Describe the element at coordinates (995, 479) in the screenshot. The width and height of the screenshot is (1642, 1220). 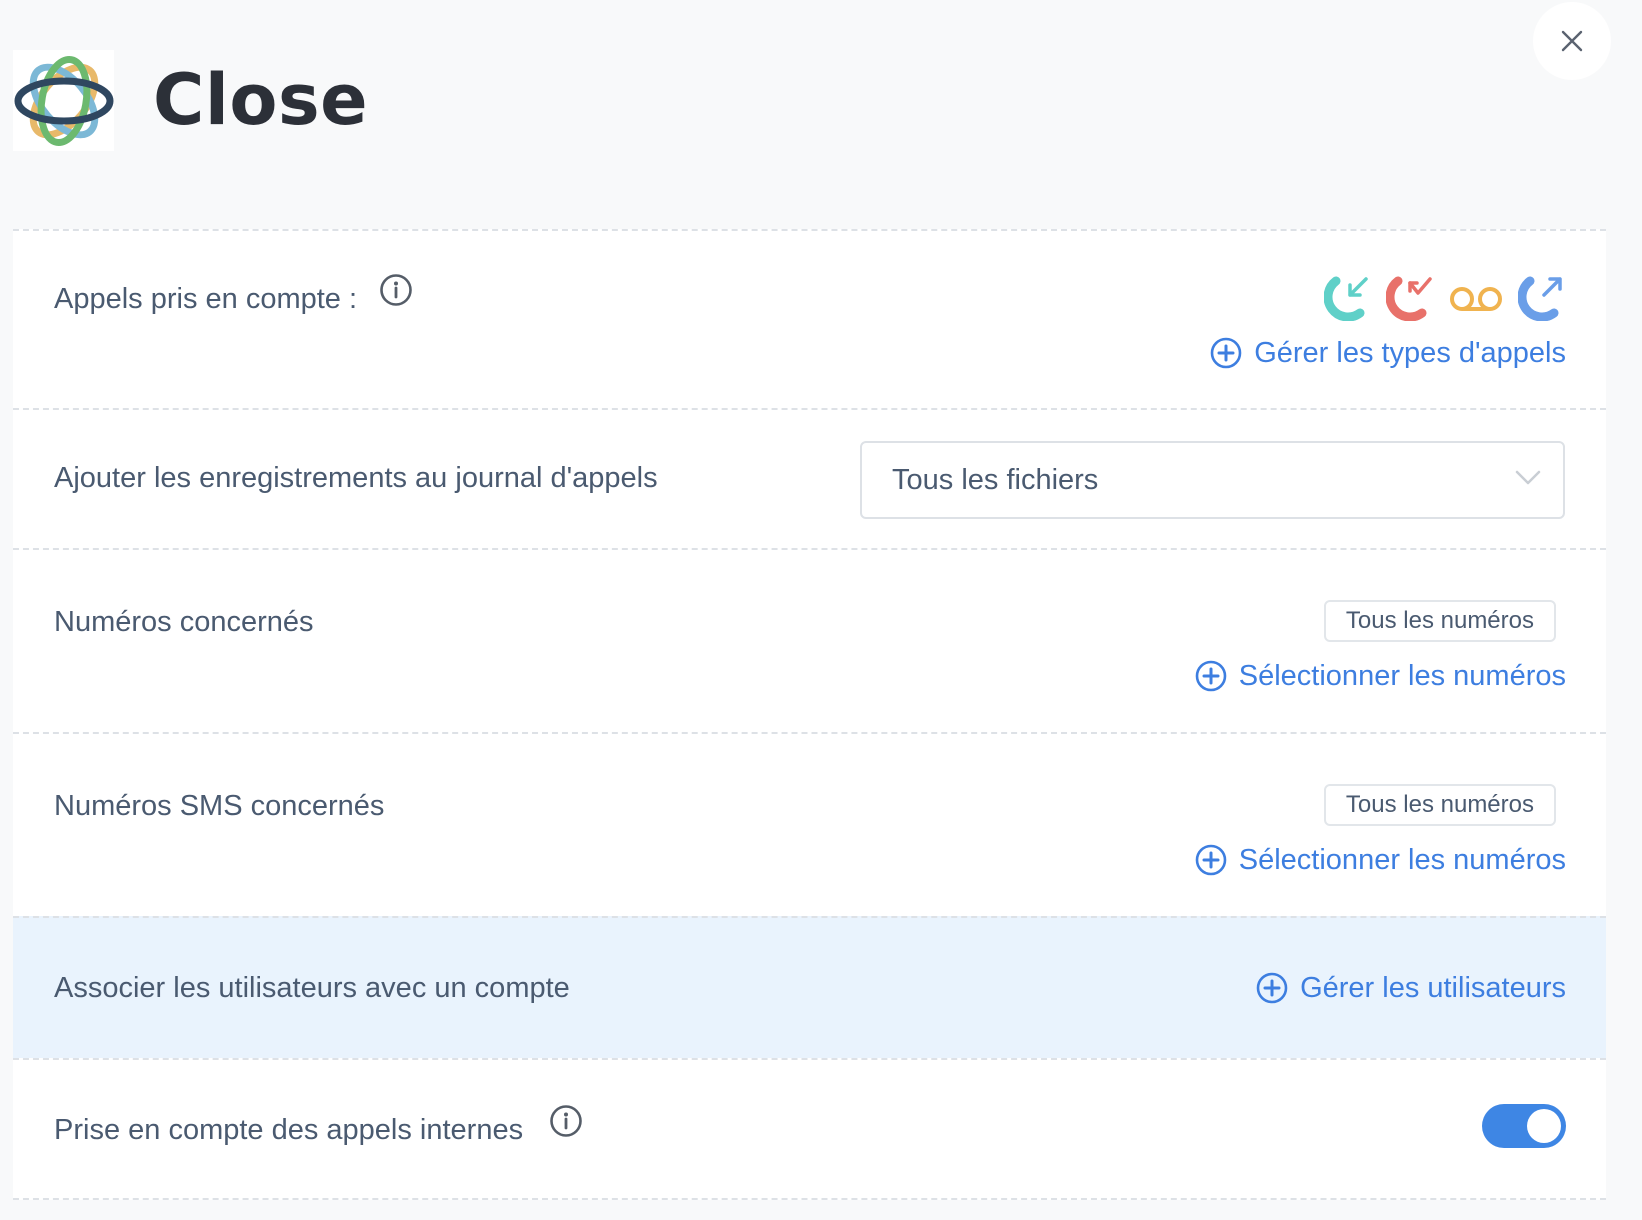
I see `recordings-select-value: Tous les fichiers` at that location.